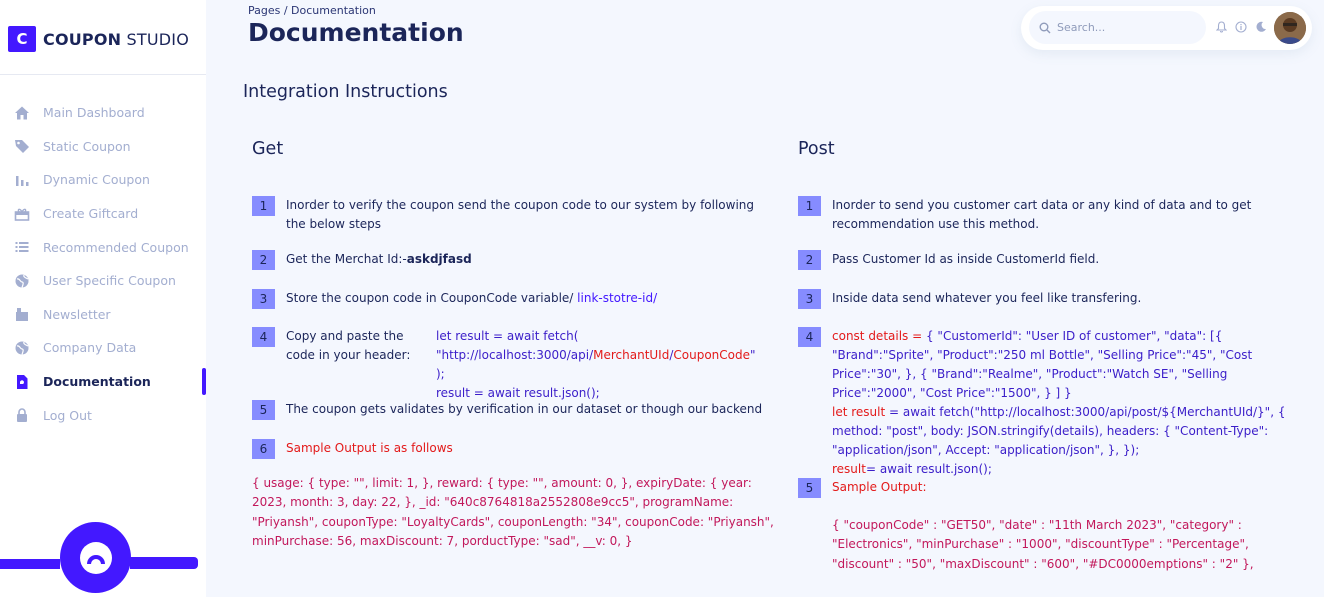 This screenshot has width=1324, height=597. What do you see at coordinates (346, 259) in the screenshot?
I see `step-text-prefix: Get the Merchat Id:-` at bounding box center [346, 259].